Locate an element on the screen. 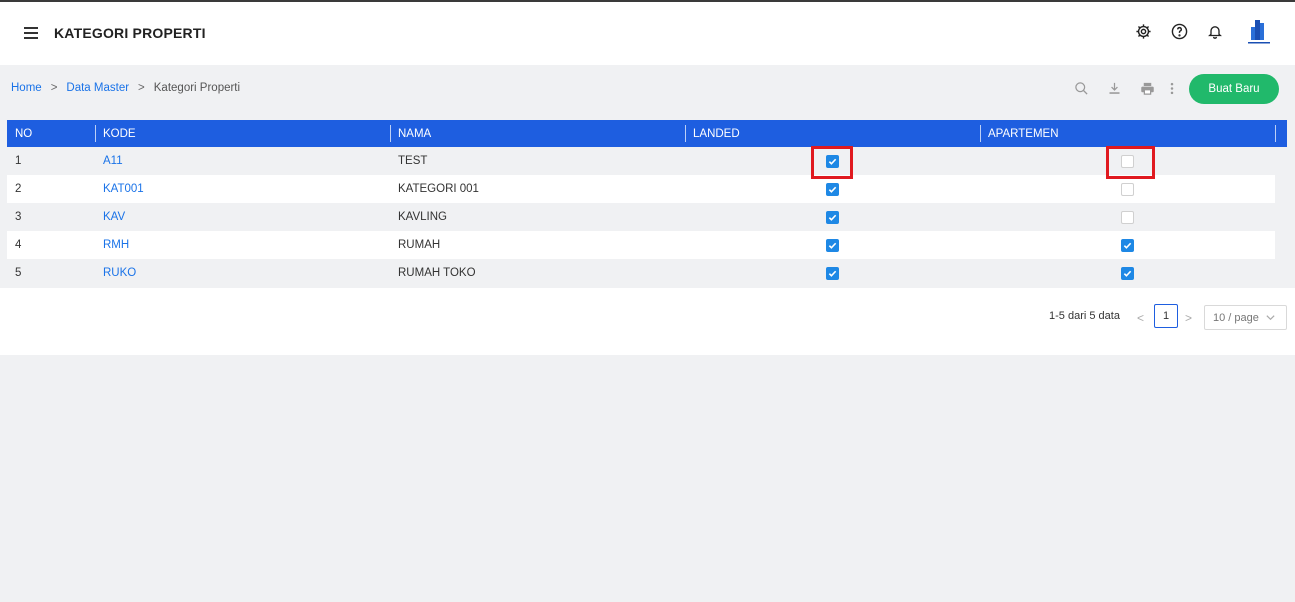 The width and height of the screenshot is (1295, 602). print-icon is located at coordinates (1147, 88).